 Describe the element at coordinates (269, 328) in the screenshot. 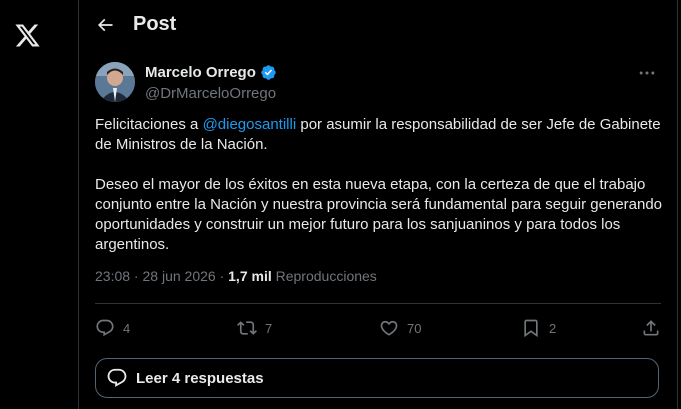

I see `repost-count: 7` at that location.